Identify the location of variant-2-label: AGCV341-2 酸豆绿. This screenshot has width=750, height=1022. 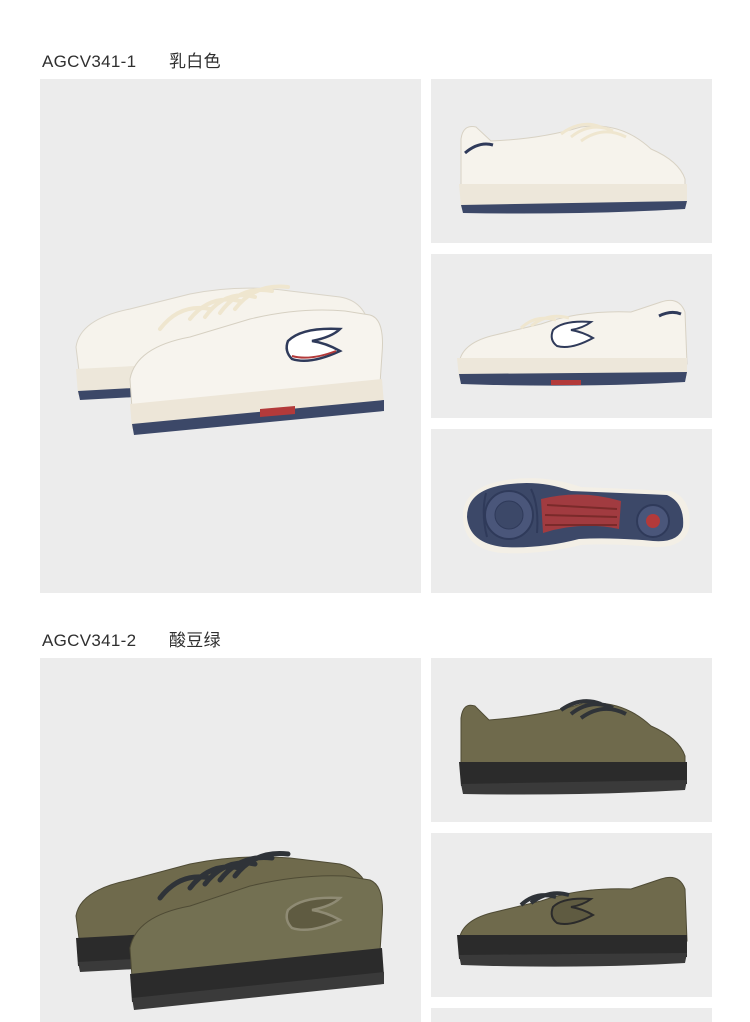
(131, 638).